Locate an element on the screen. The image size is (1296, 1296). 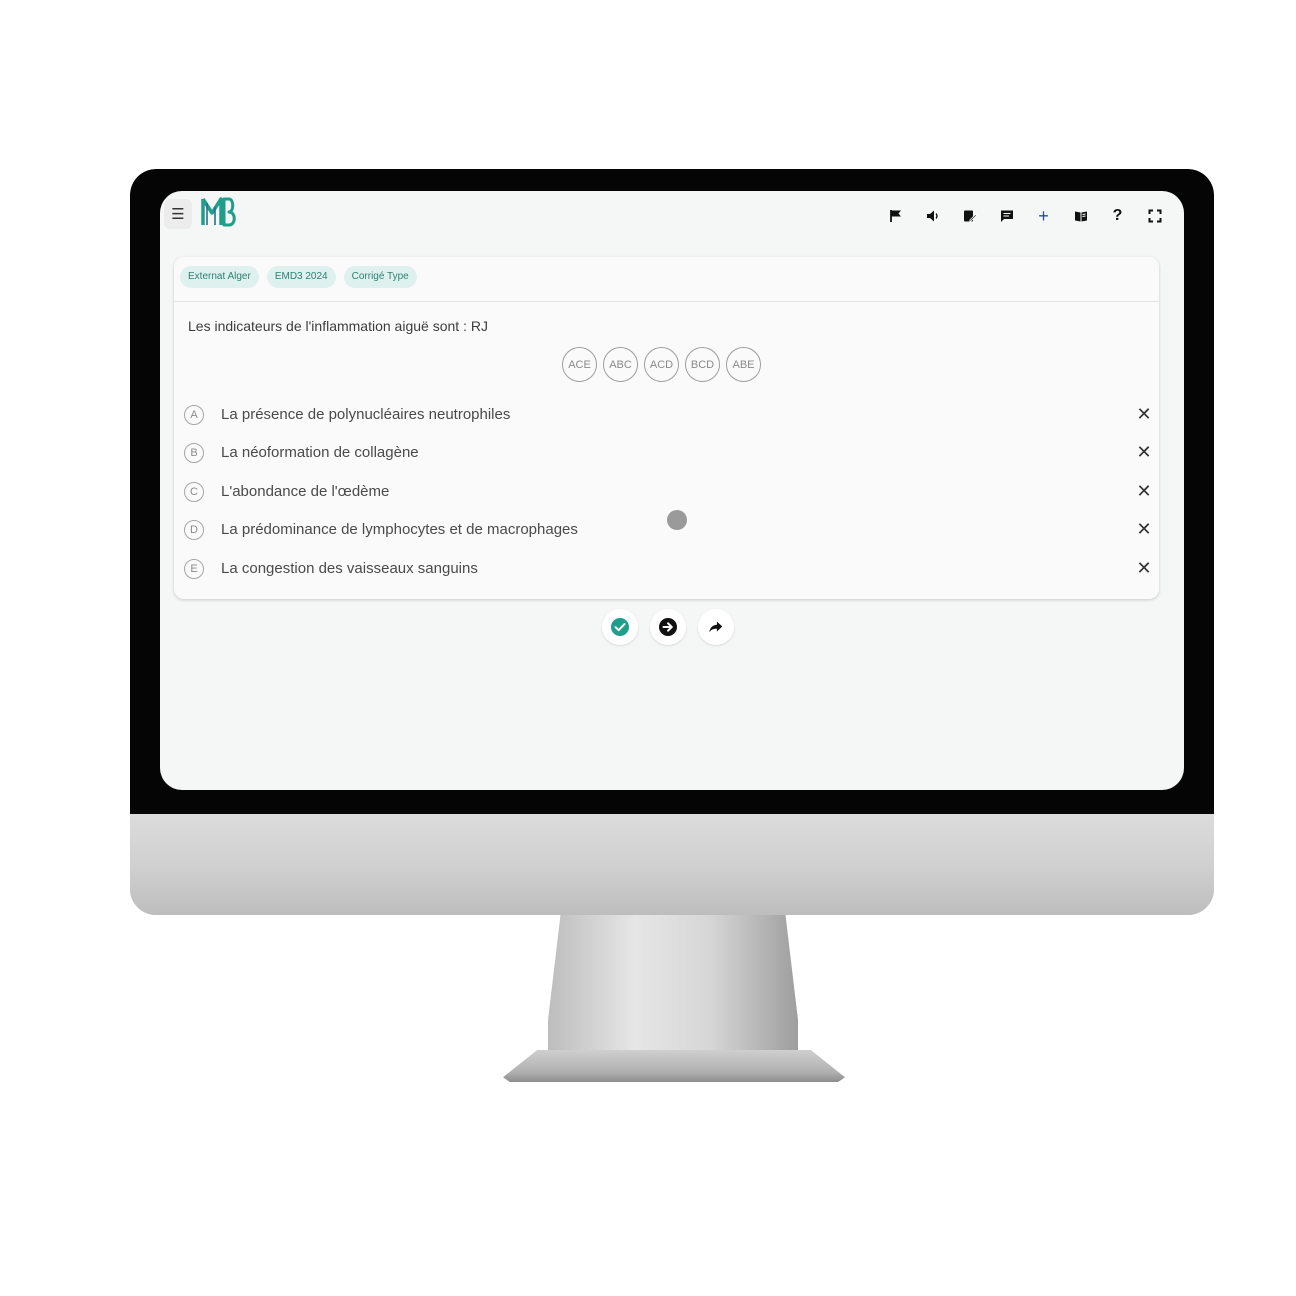
monitor-stand-base is located at coordinates (674, 1066).